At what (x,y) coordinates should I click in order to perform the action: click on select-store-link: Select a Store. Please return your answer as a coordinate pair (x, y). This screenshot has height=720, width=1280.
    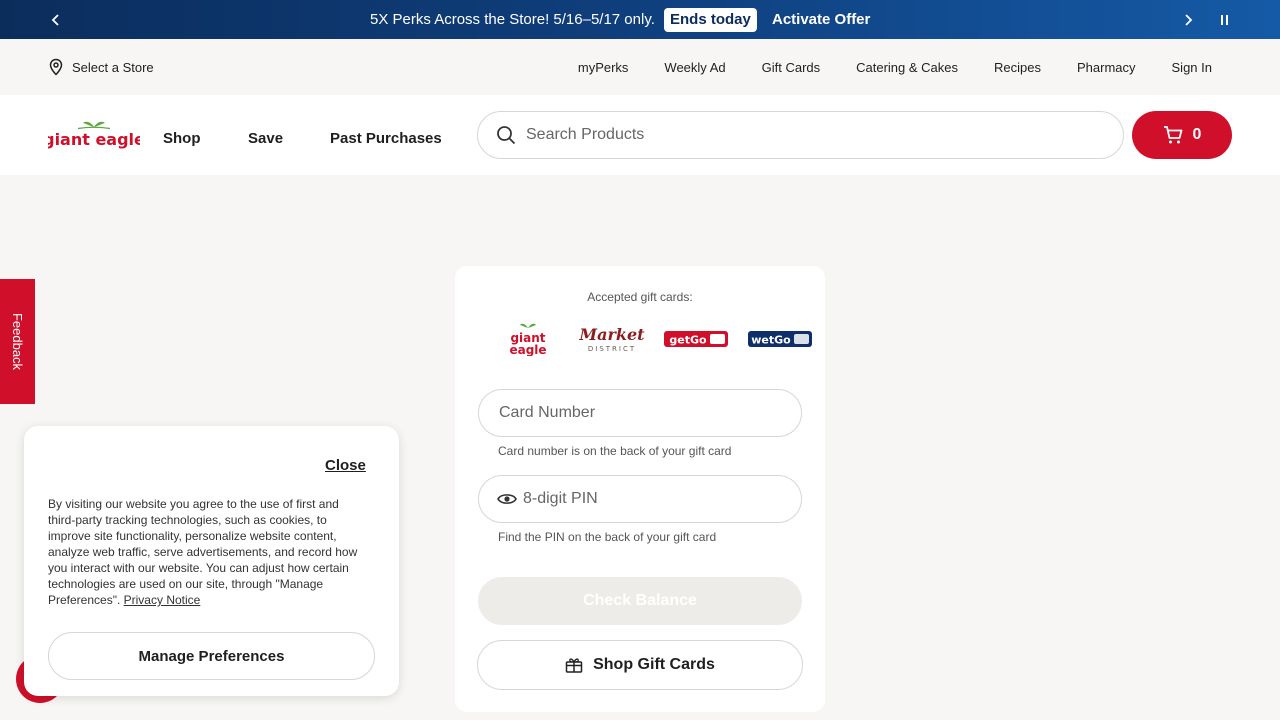
    Looking at the image, I should click on (101, 67).